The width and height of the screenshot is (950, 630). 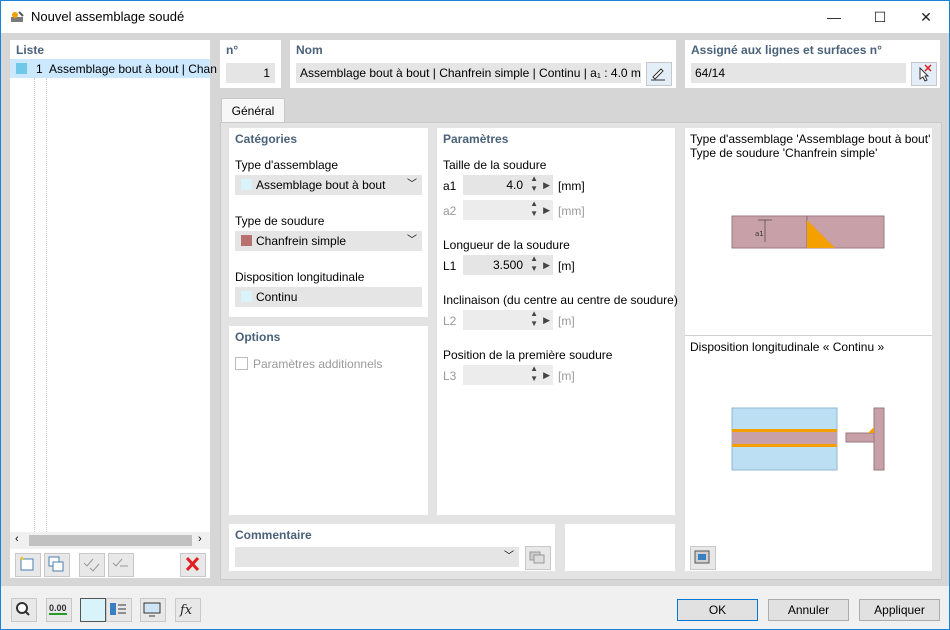 What do you see at coordinates (566, 376) in the screenshot?
I see `l3-unit: [m]` at bounding box center [566, 376].